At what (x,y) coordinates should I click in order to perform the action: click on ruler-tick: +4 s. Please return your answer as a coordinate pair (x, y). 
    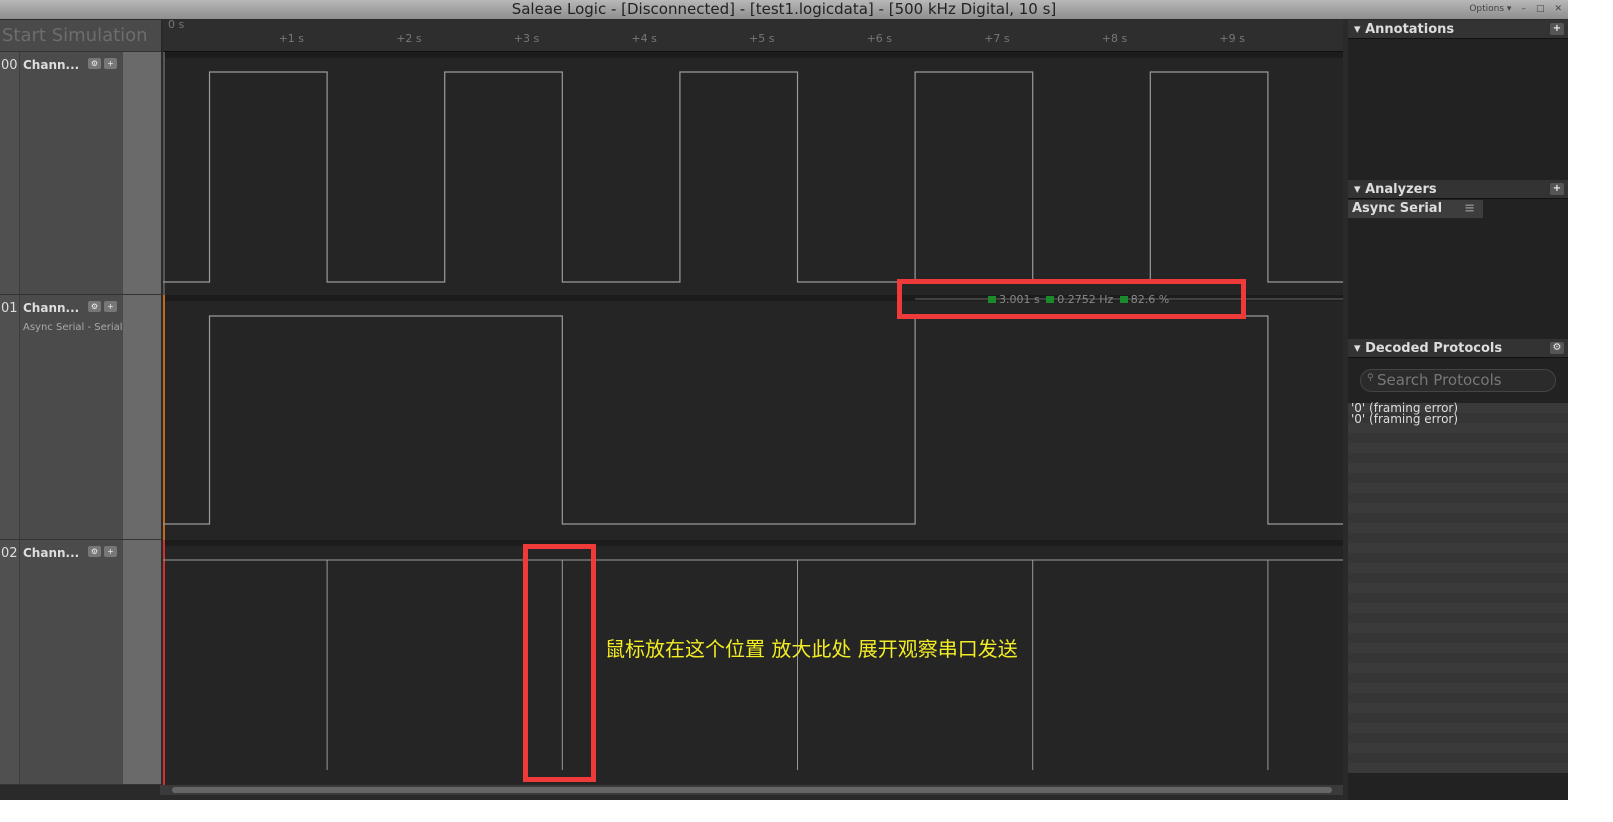
    Looking at the image, I should click on (644, 38).